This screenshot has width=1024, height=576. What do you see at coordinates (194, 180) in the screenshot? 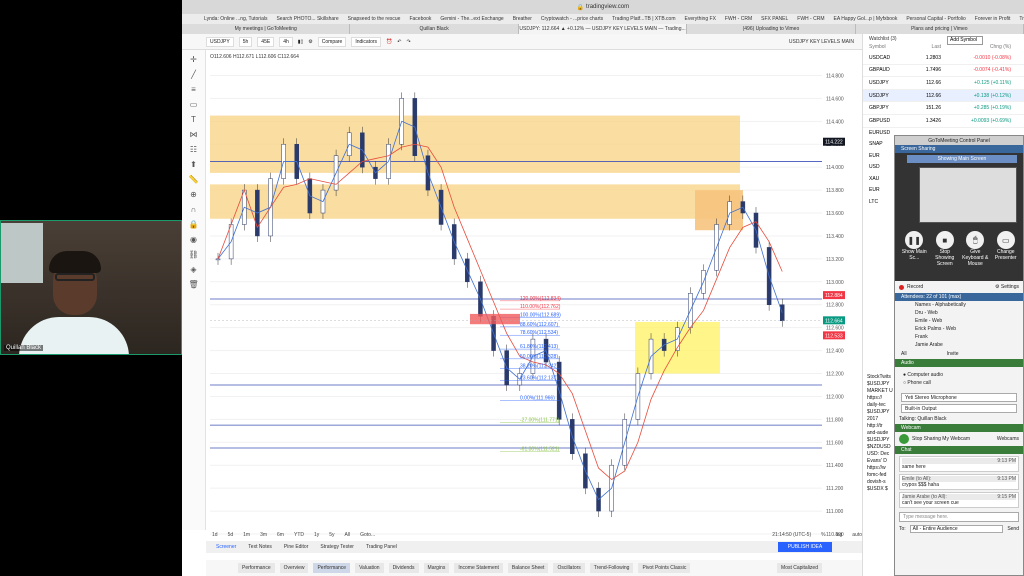
I see `ruler-icon: 📏` at bounding box center [194, 180].